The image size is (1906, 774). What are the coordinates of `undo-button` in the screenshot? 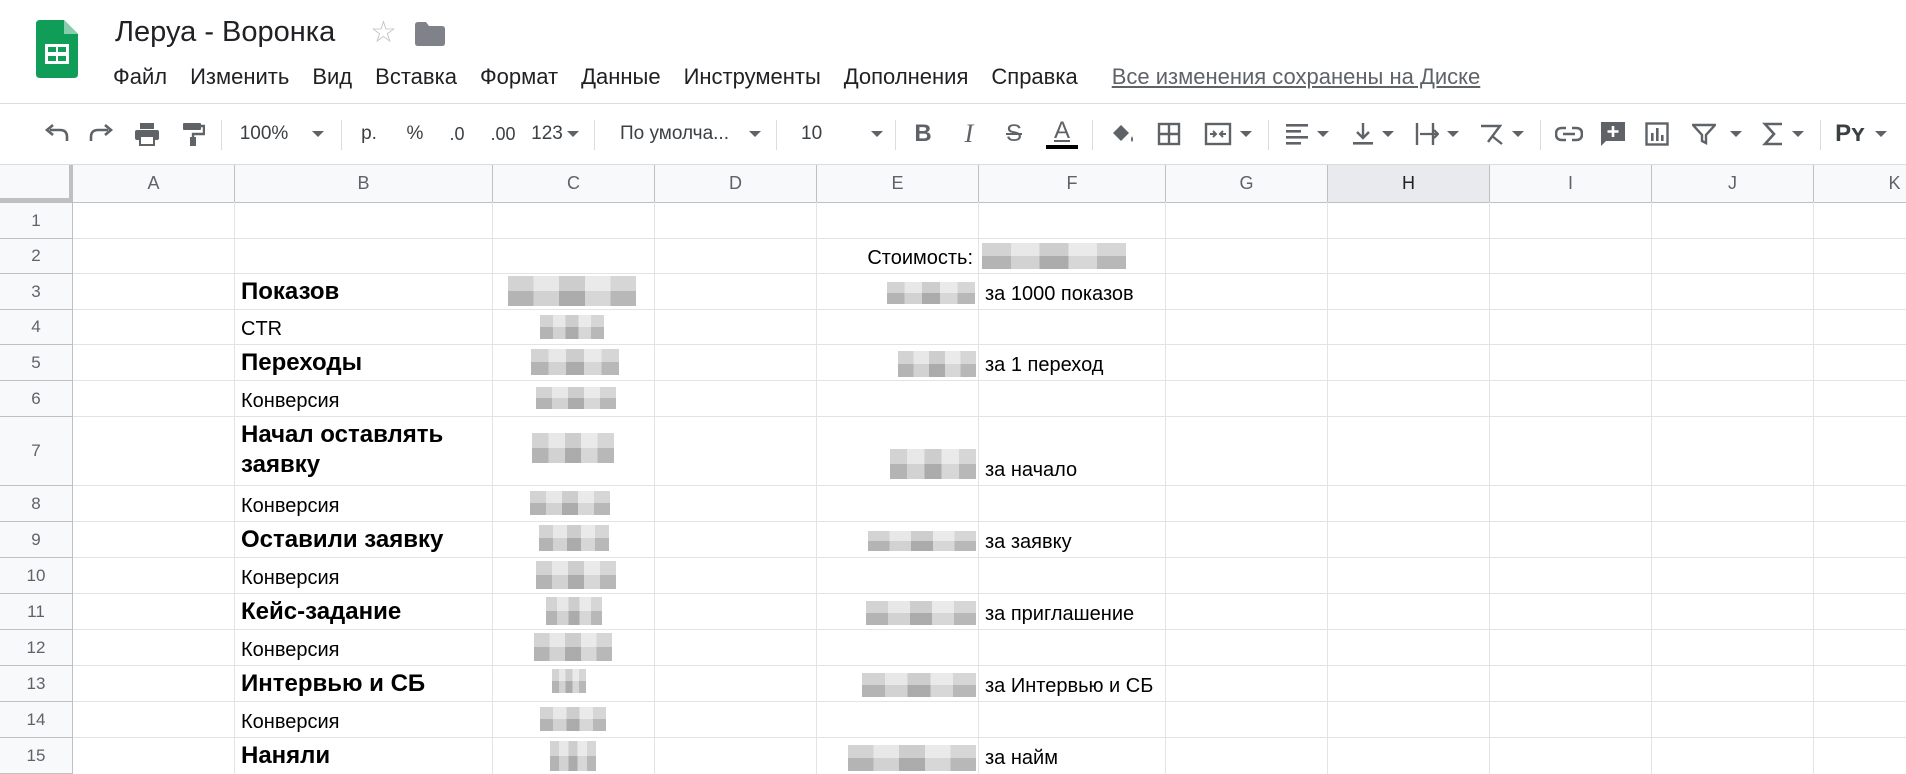 It's located at (57, 134).